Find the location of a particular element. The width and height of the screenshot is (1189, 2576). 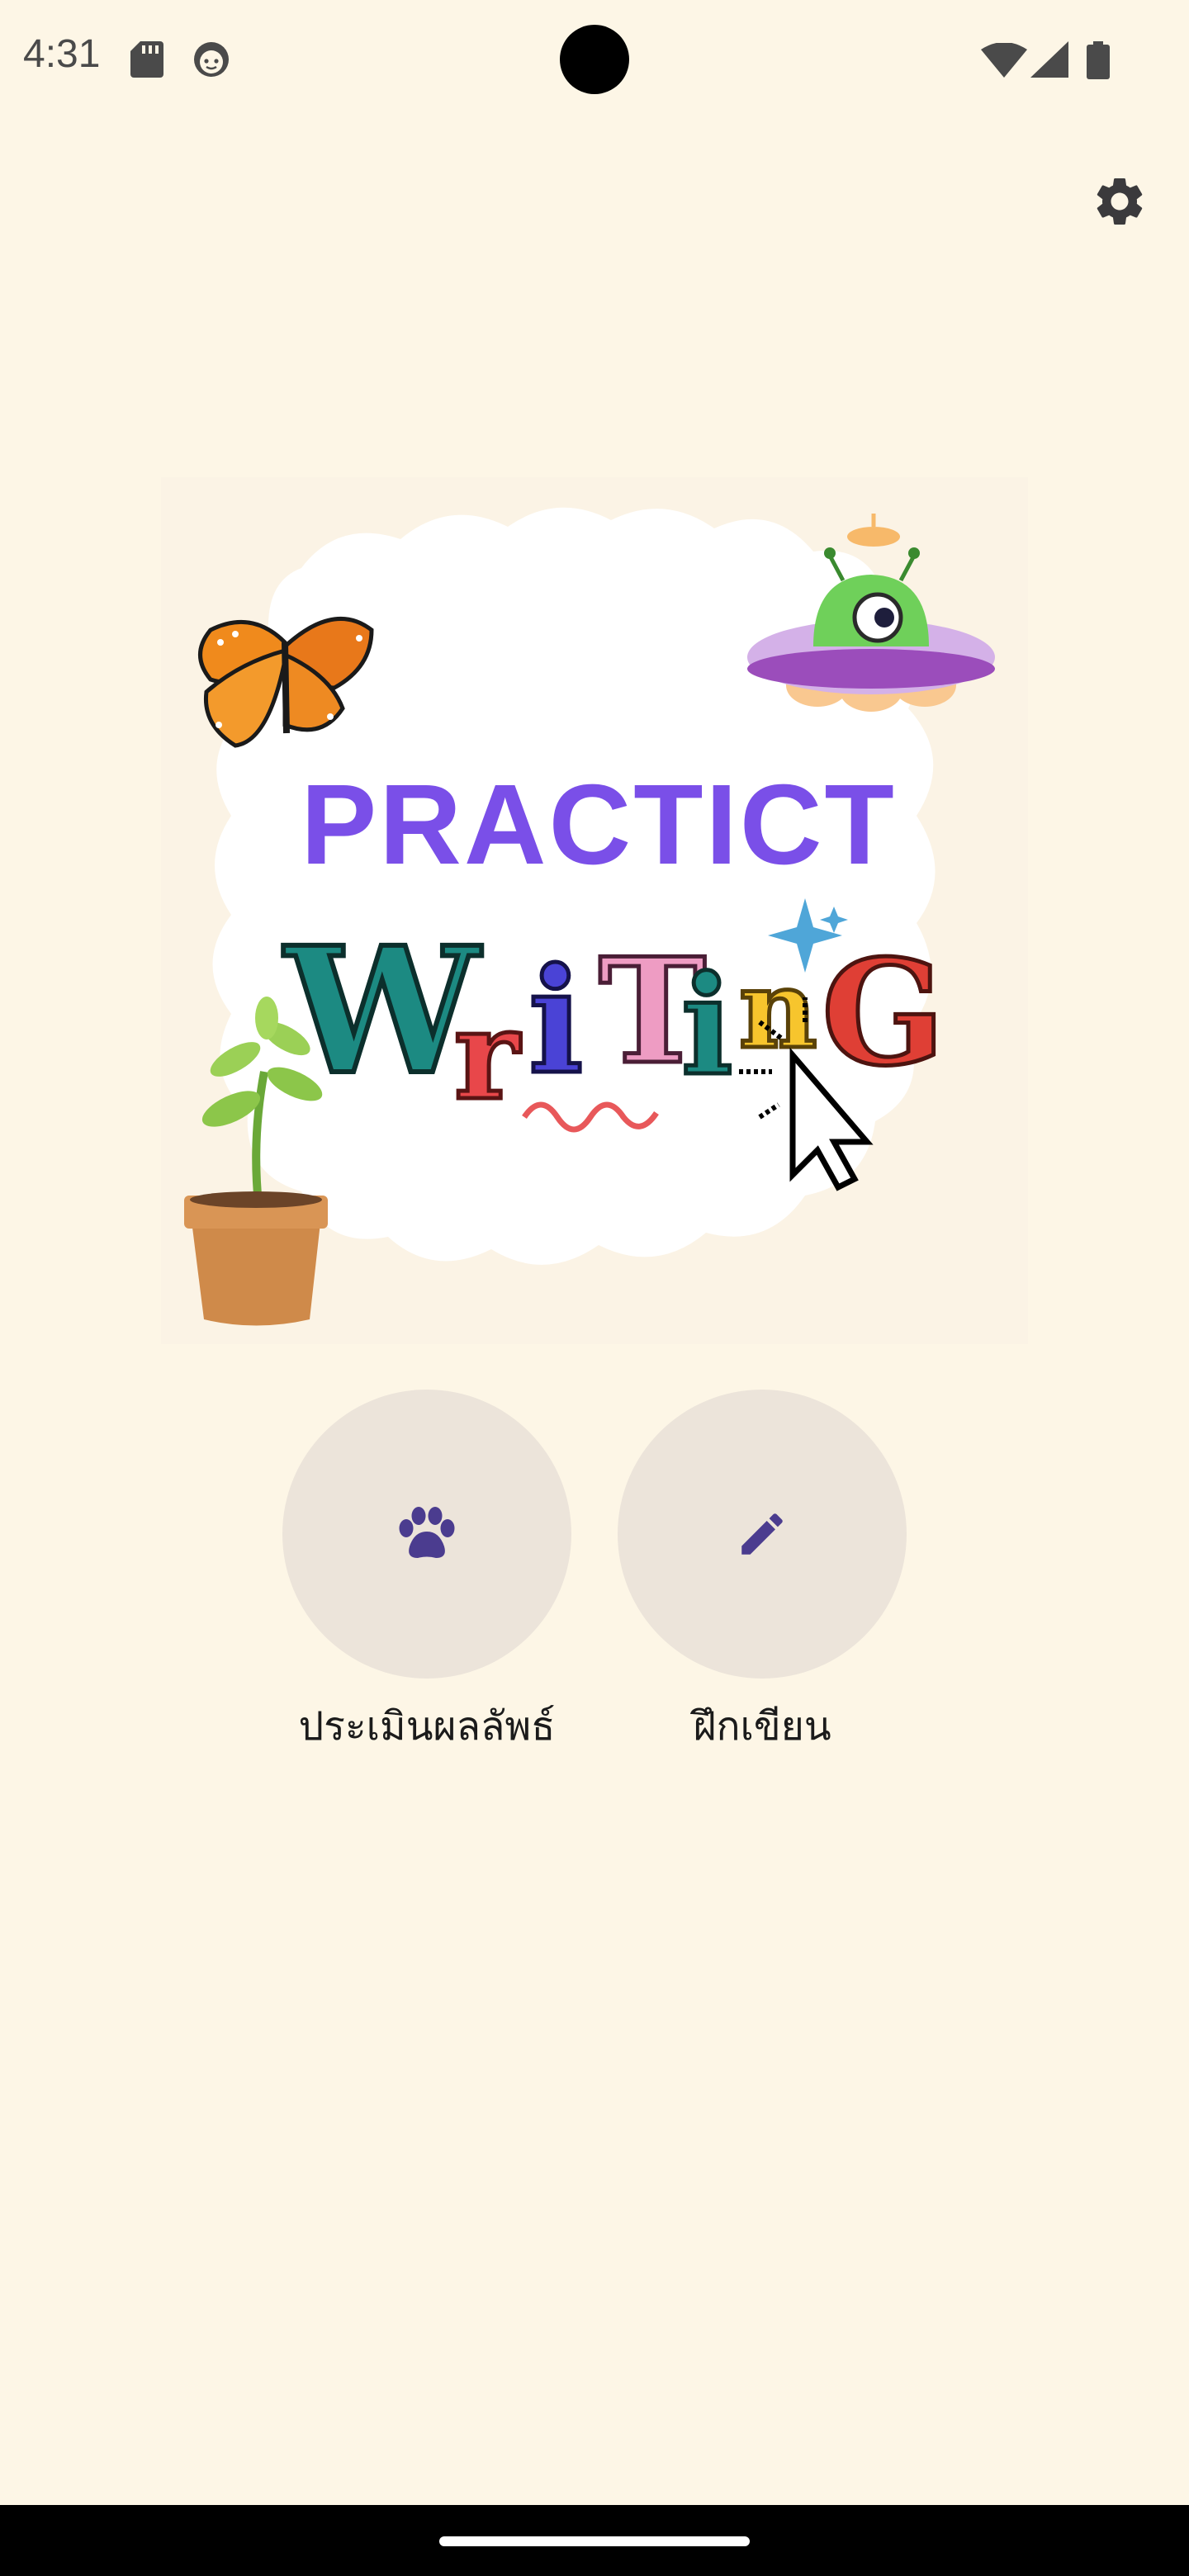

settings-button is located at coordinates (1119, 201).